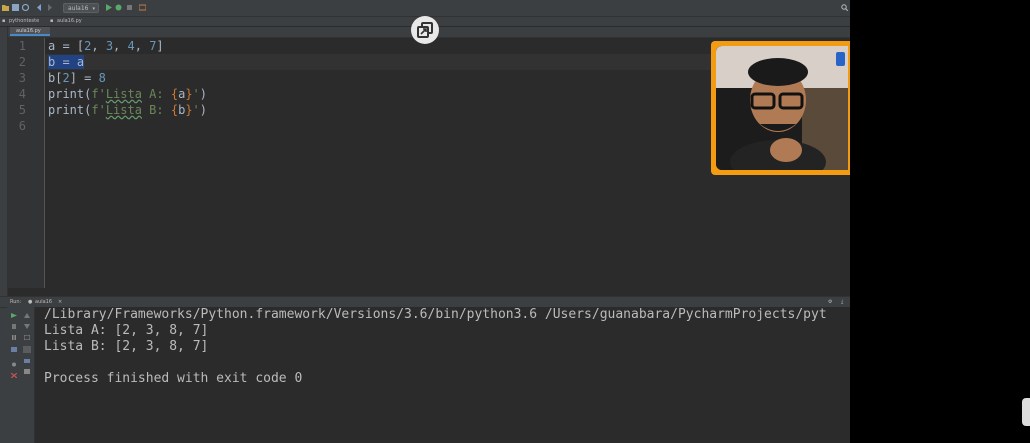 This screenshot has height=443, width=1030. I want to click on open-folder-icon, so click(5, 7).